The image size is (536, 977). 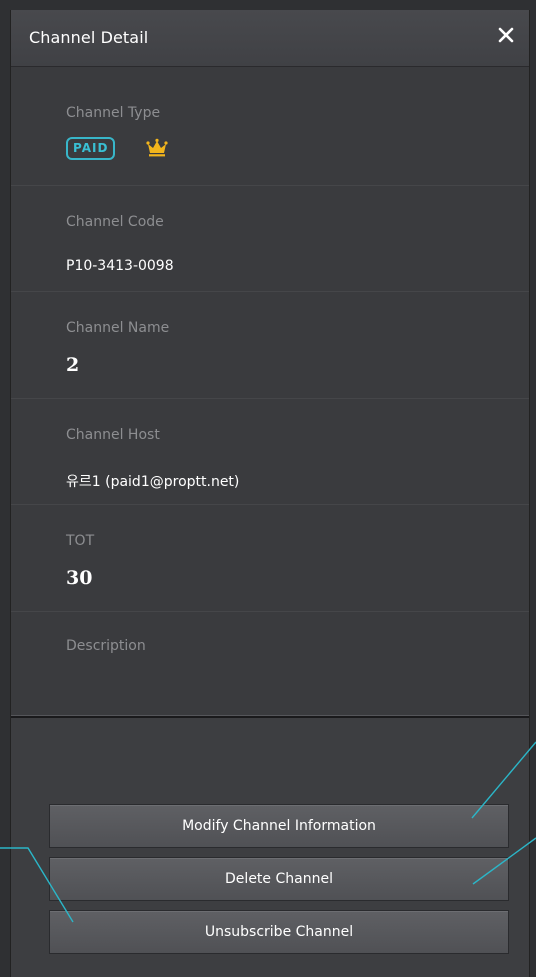 I want to click on channel-code-label: Channel Code, so click(x=115, y=222).